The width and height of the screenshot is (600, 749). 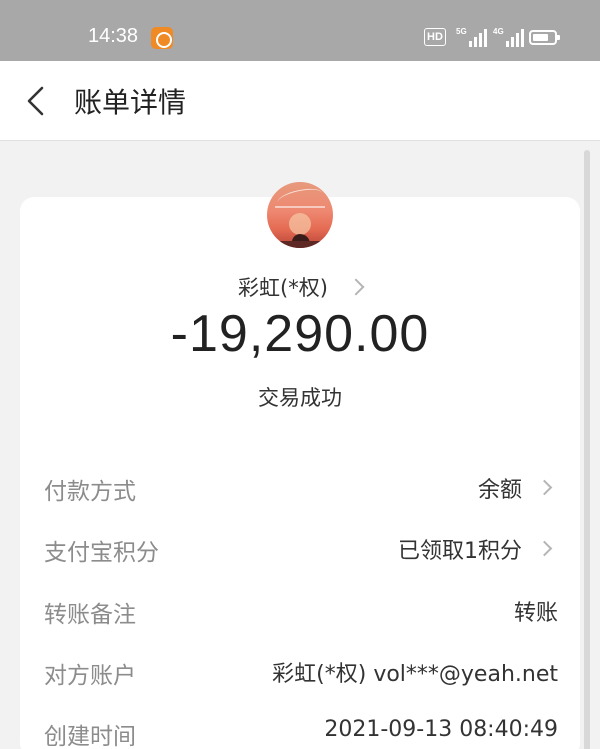 What do you see at coordinates (499, 490) in the screenshot?
I see `detail-value: 余额` at bounding box center [499, 490].